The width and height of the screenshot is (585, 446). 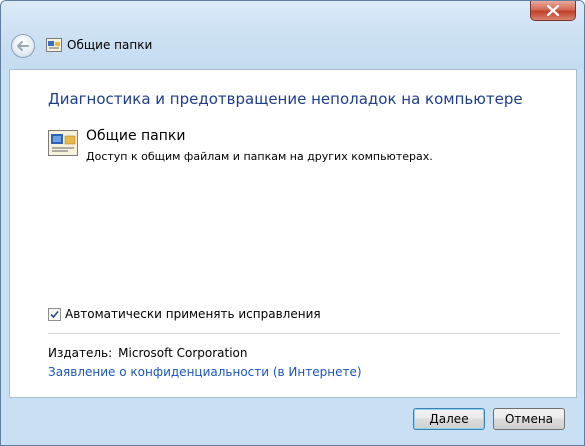 I want to click on close-button, so click(x=553, y=11).